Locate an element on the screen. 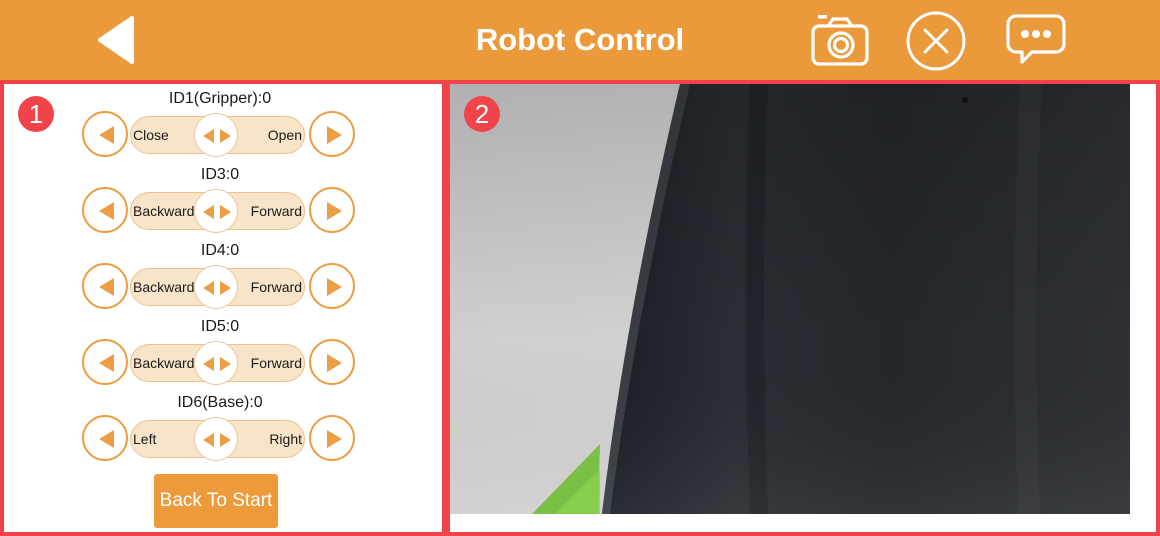  joint-label: ID1(Gripper):0 is located at coordinates (220, 98).